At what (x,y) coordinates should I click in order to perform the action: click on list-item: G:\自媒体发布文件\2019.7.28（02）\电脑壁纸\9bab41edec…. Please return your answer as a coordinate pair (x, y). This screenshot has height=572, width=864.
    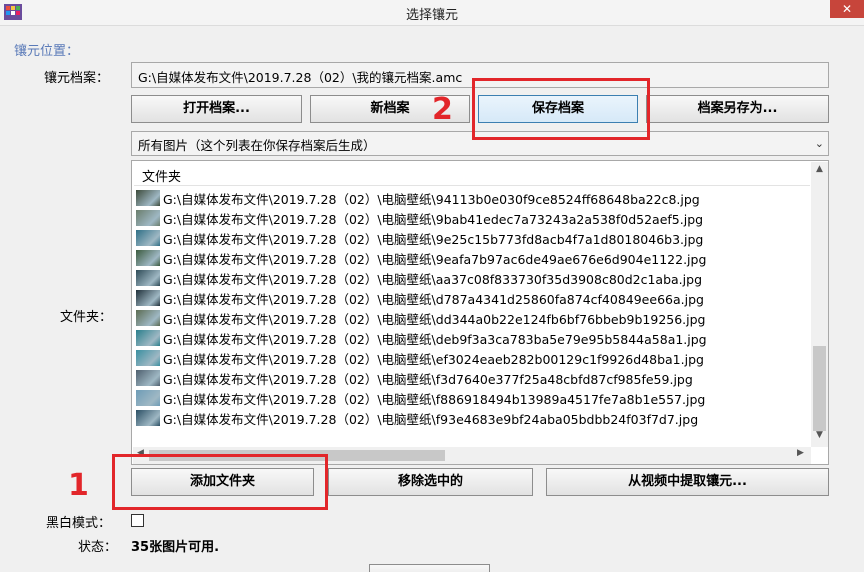
    Looking at the image, I should click on (474, 218).